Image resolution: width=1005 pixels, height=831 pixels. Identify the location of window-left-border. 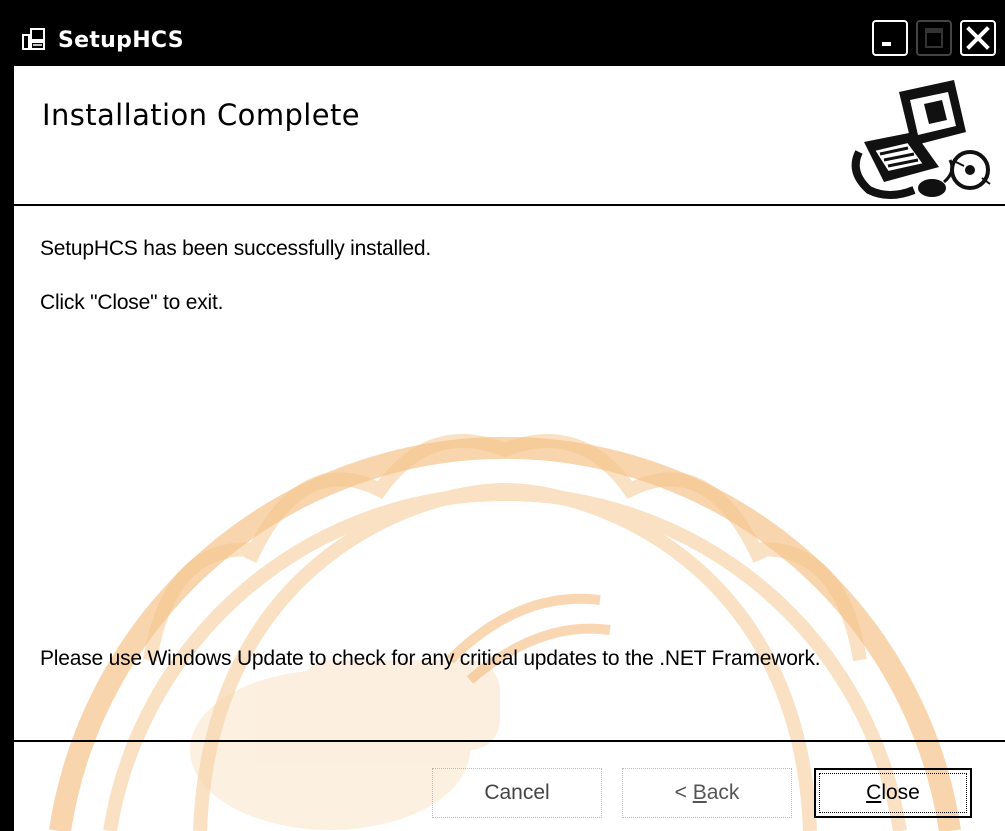
(7, 448).